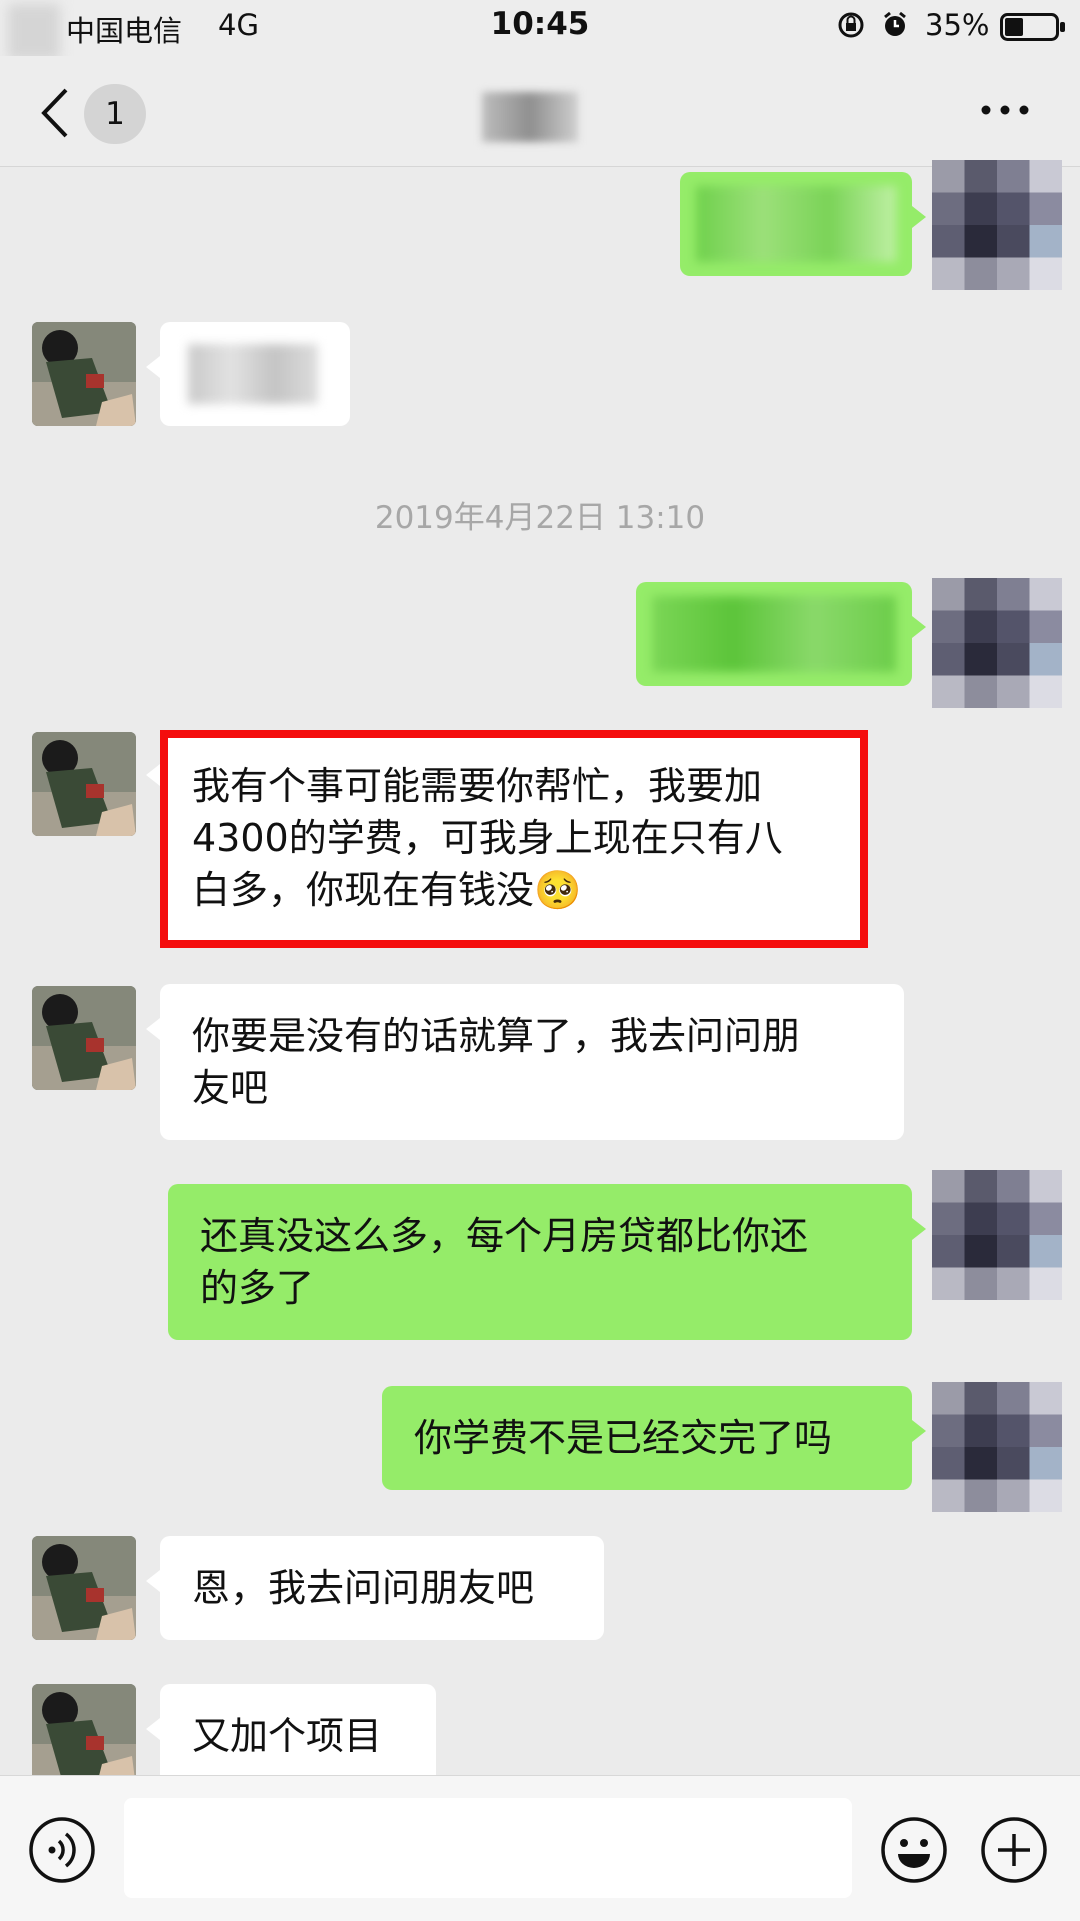 The width and height of the screenshot is (1080, 1921). What do you see at coordinates (514, 839) in the screenshot?
I see `red-highlight-box` at bounding box center [514, 839].